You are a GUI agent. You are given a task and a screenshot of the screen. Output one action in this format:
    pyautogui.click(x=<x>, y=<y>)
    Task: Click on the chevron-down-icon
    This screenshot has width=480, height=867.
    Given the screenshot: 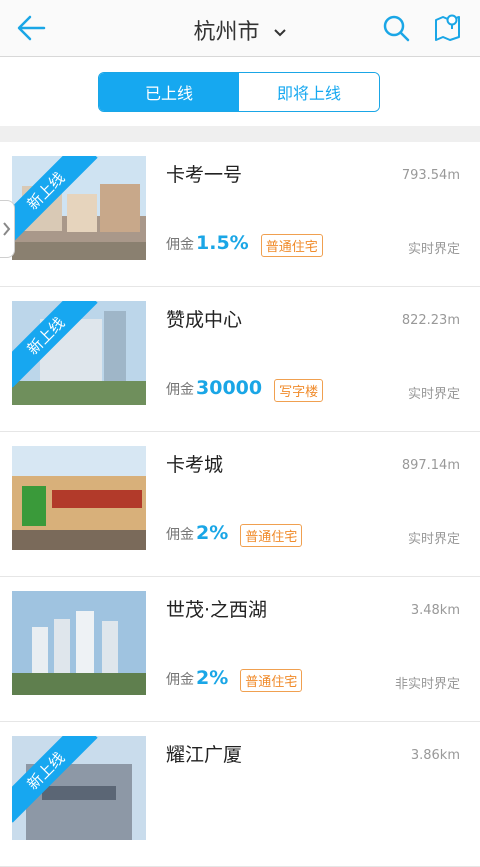 What is the action you would take?
    pyautogui.click(x=279, y=33)
    